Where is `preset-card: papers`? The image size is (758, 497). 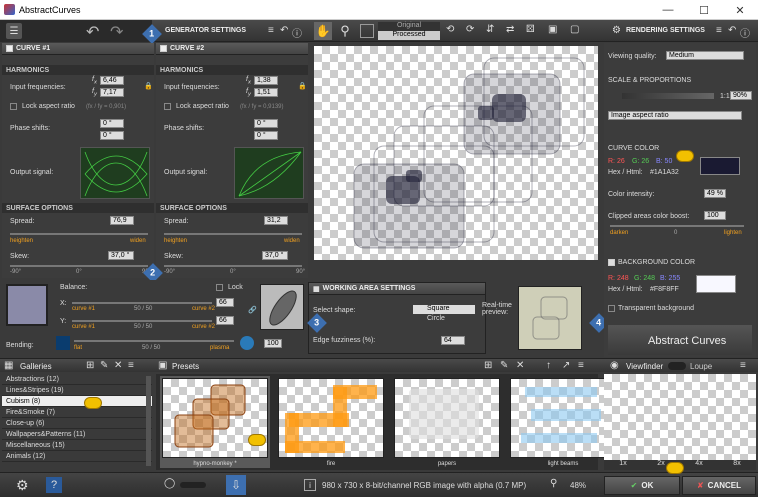 preset-card: papers is located at coordinates (447, 422).